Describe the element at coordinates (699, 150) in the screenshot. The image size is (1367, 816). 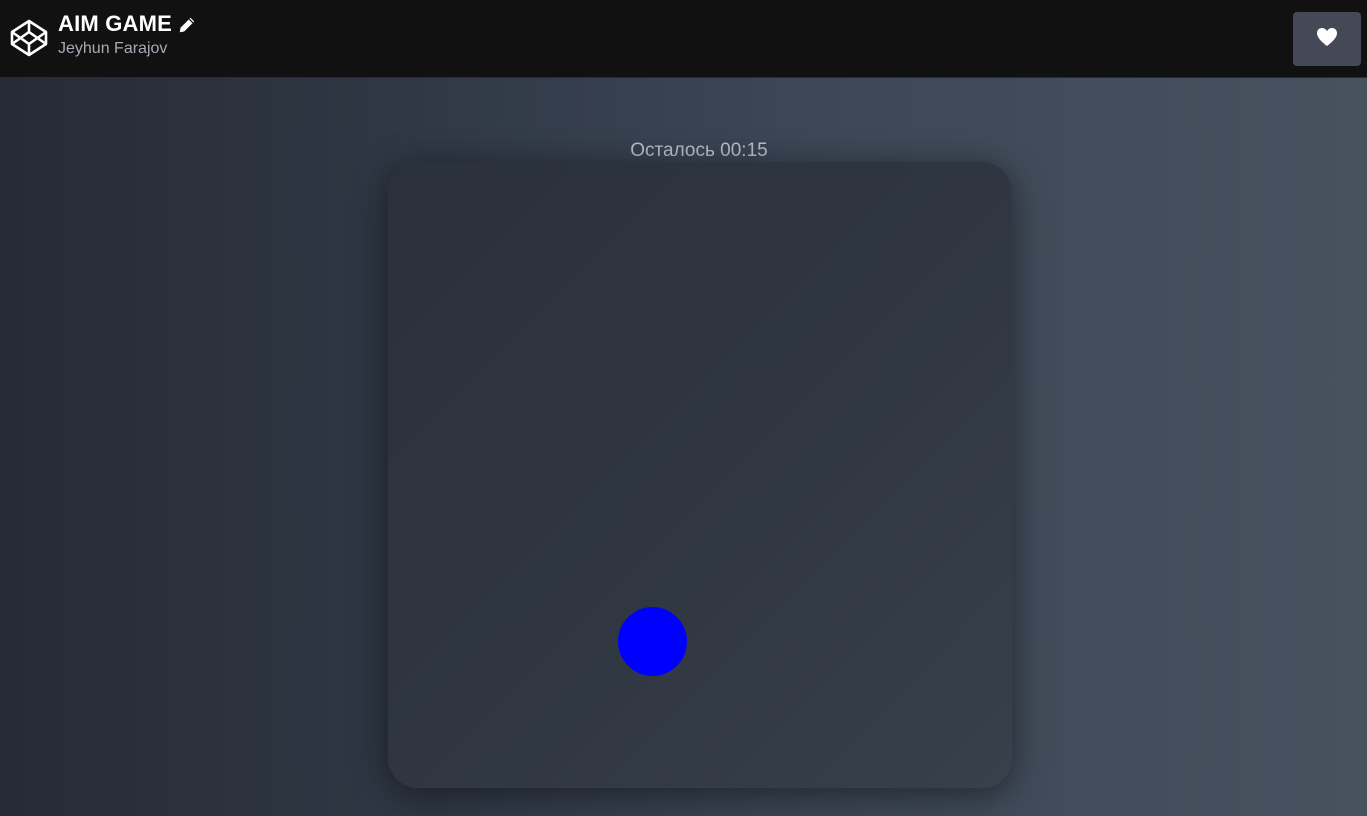
I see `timer-text: Осталось 00:15` at that location.